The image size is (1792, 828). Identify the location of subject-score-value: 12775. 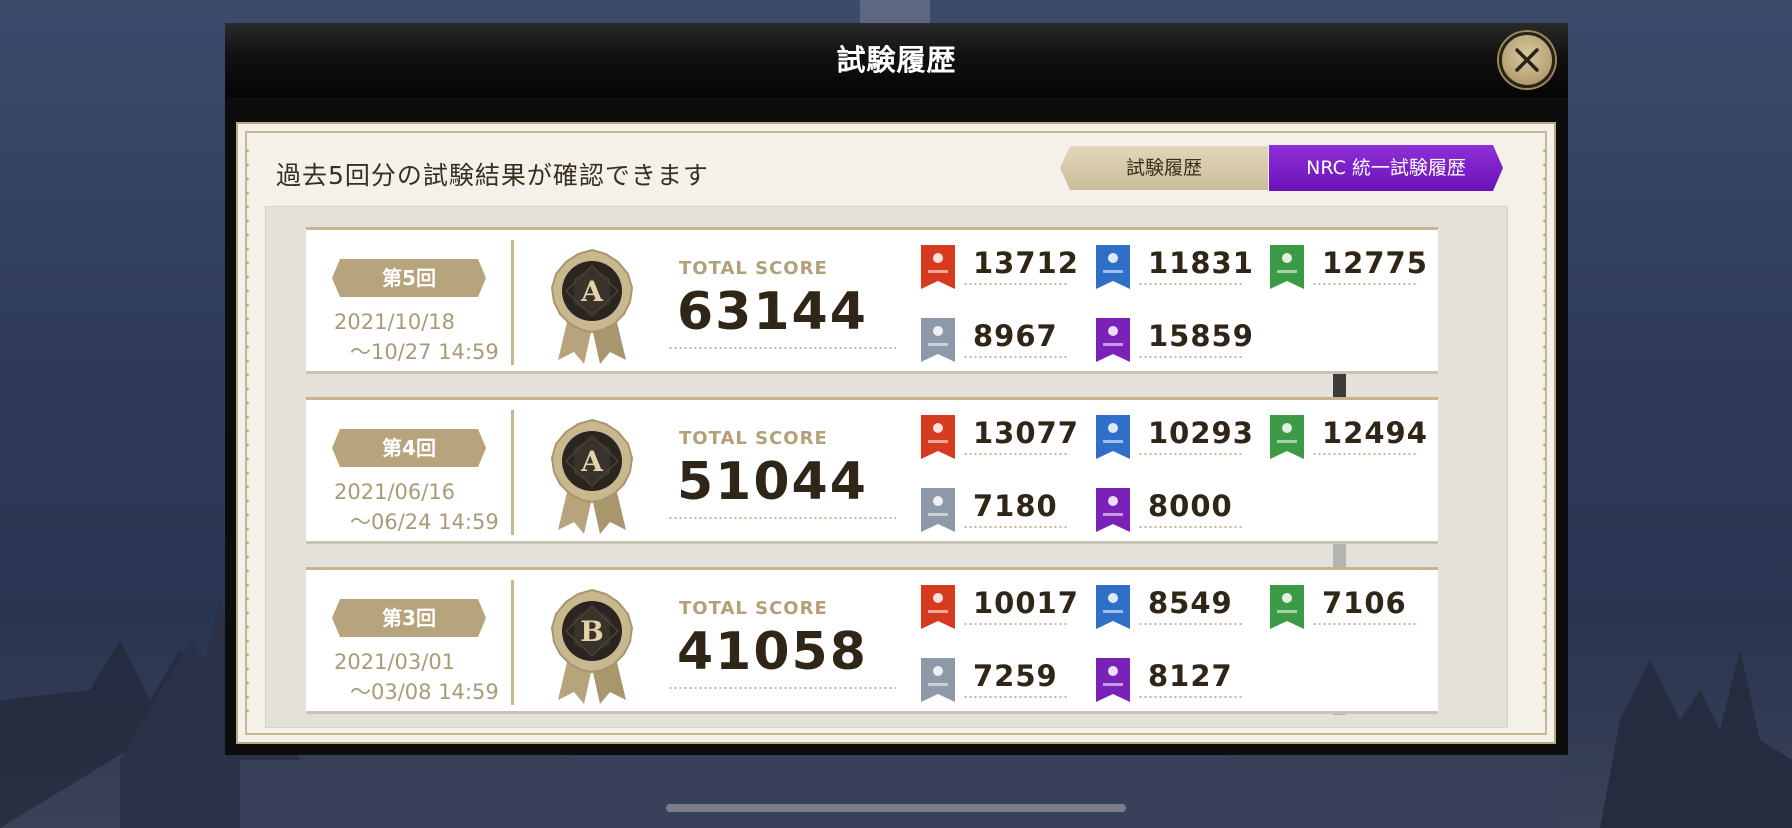
(1375, 263).